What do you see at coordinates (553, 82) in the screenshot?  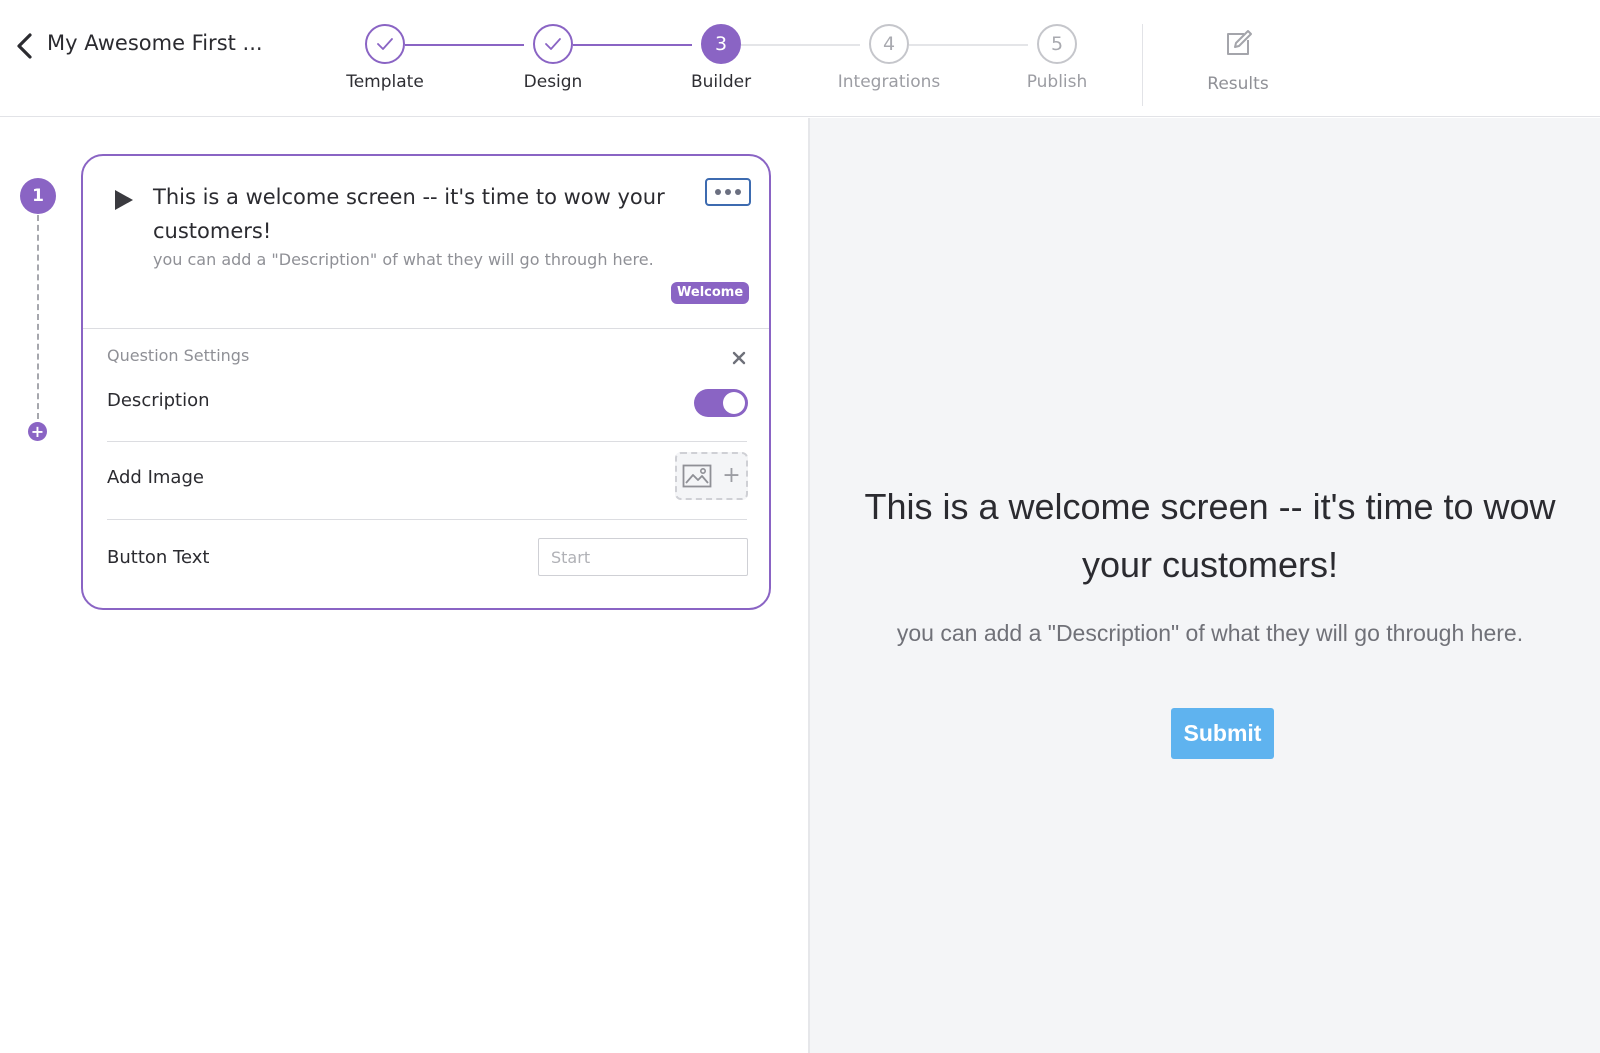 I see `step-label: Design` at bounding box center [553, 82].